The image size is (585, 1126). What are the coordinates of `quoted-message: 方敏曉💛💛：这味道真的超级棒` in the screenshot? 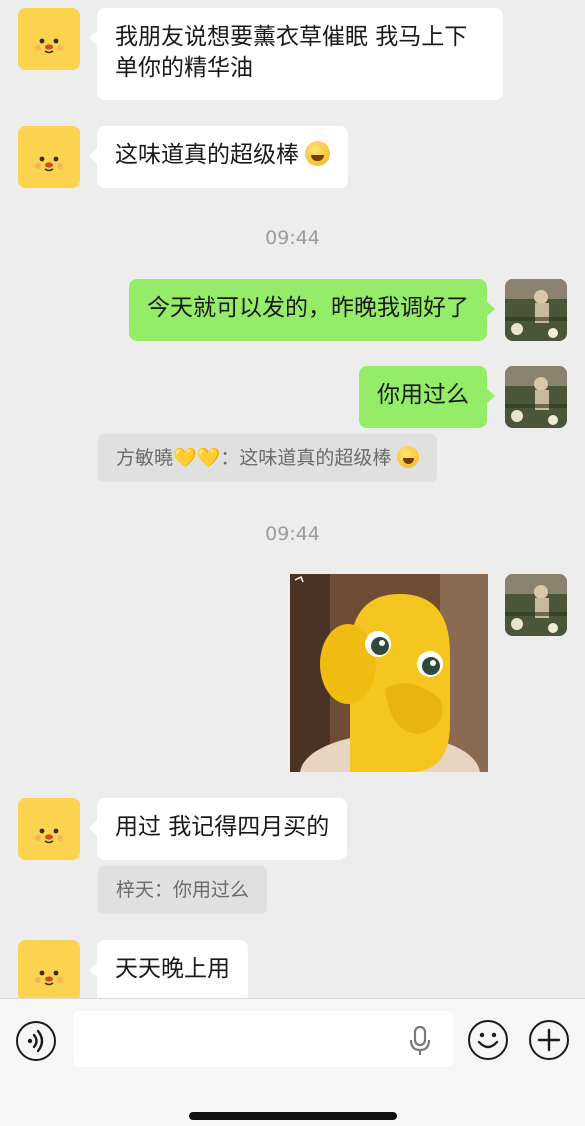 It's located at (268, 458).